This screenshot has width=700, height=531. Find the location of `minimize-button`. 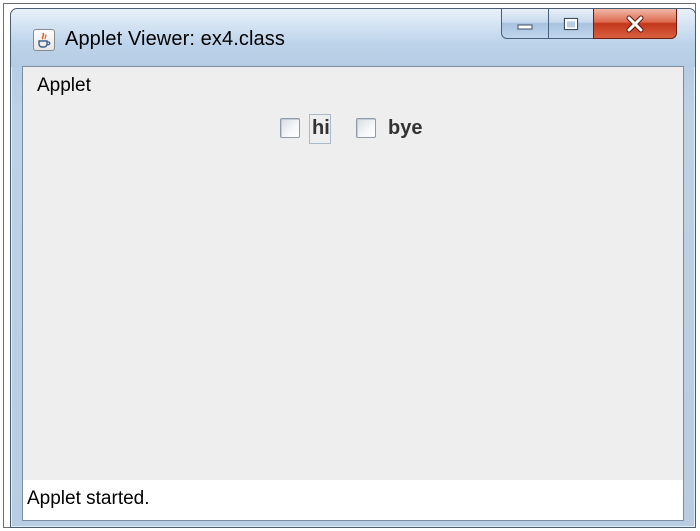

minimize-button is located at coordinates (525, 24).